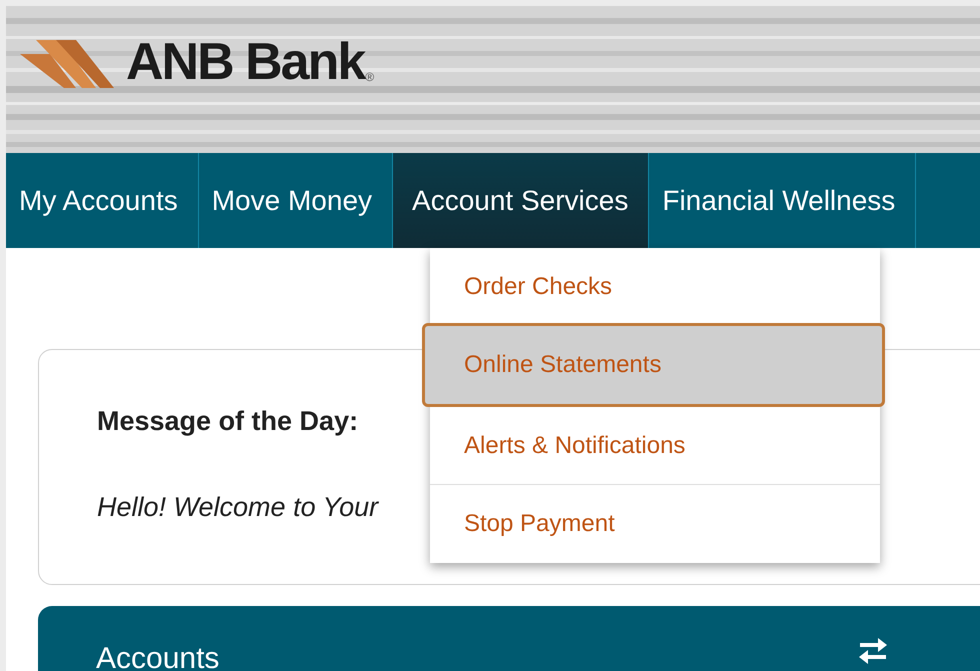  Describe the element at coordinates (245, 62) in the screenshot. I see `logo-text: ANB Bank` at that location.